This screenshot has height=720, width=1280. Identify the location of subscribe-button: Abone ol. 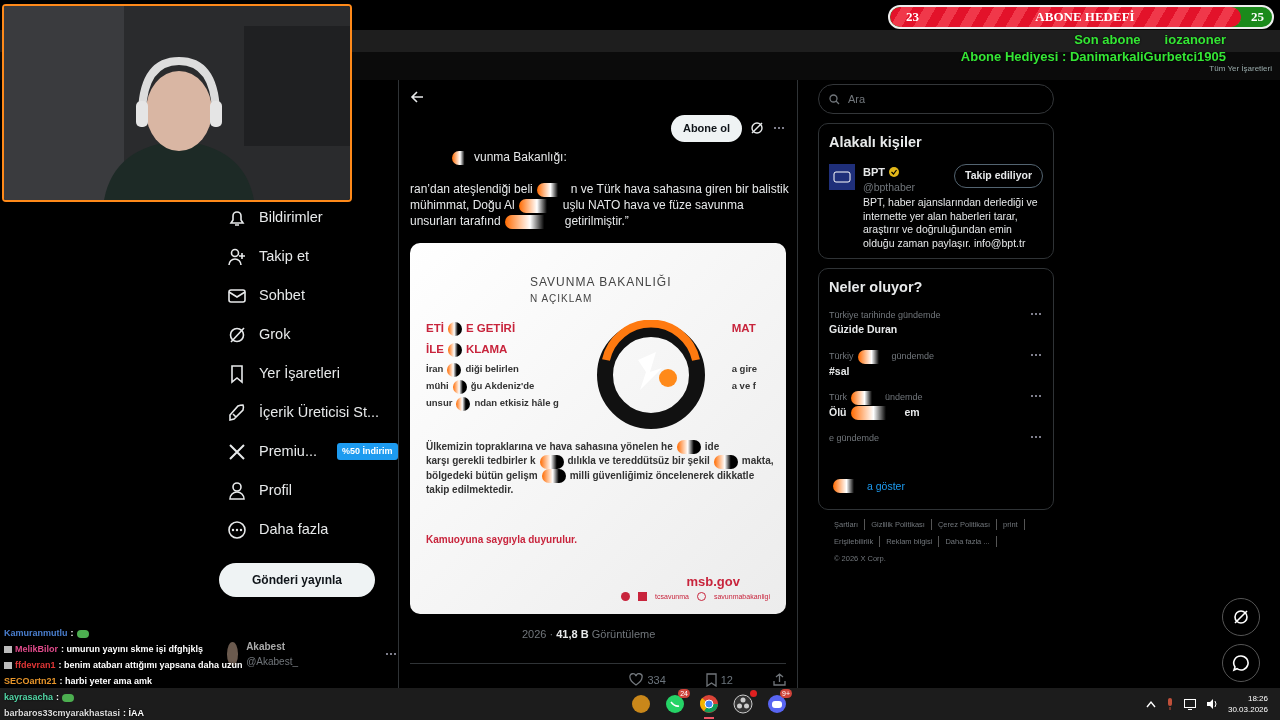
(706, 128).